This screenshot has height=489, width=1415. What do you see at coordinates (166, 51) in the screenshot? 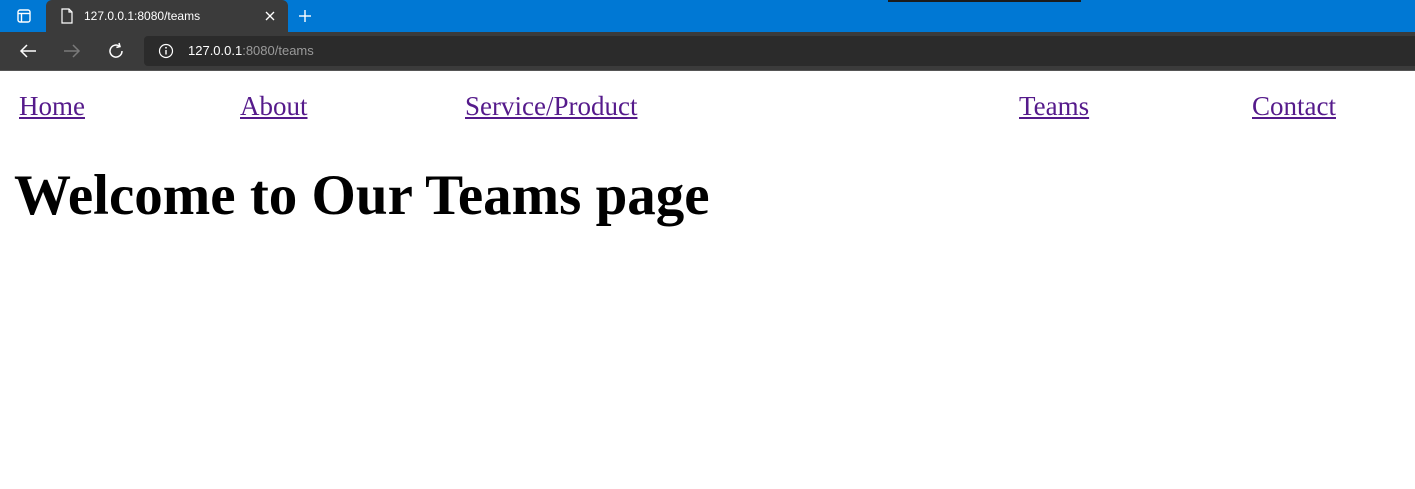
I see `info-icon` at bounding box center [166, 51].